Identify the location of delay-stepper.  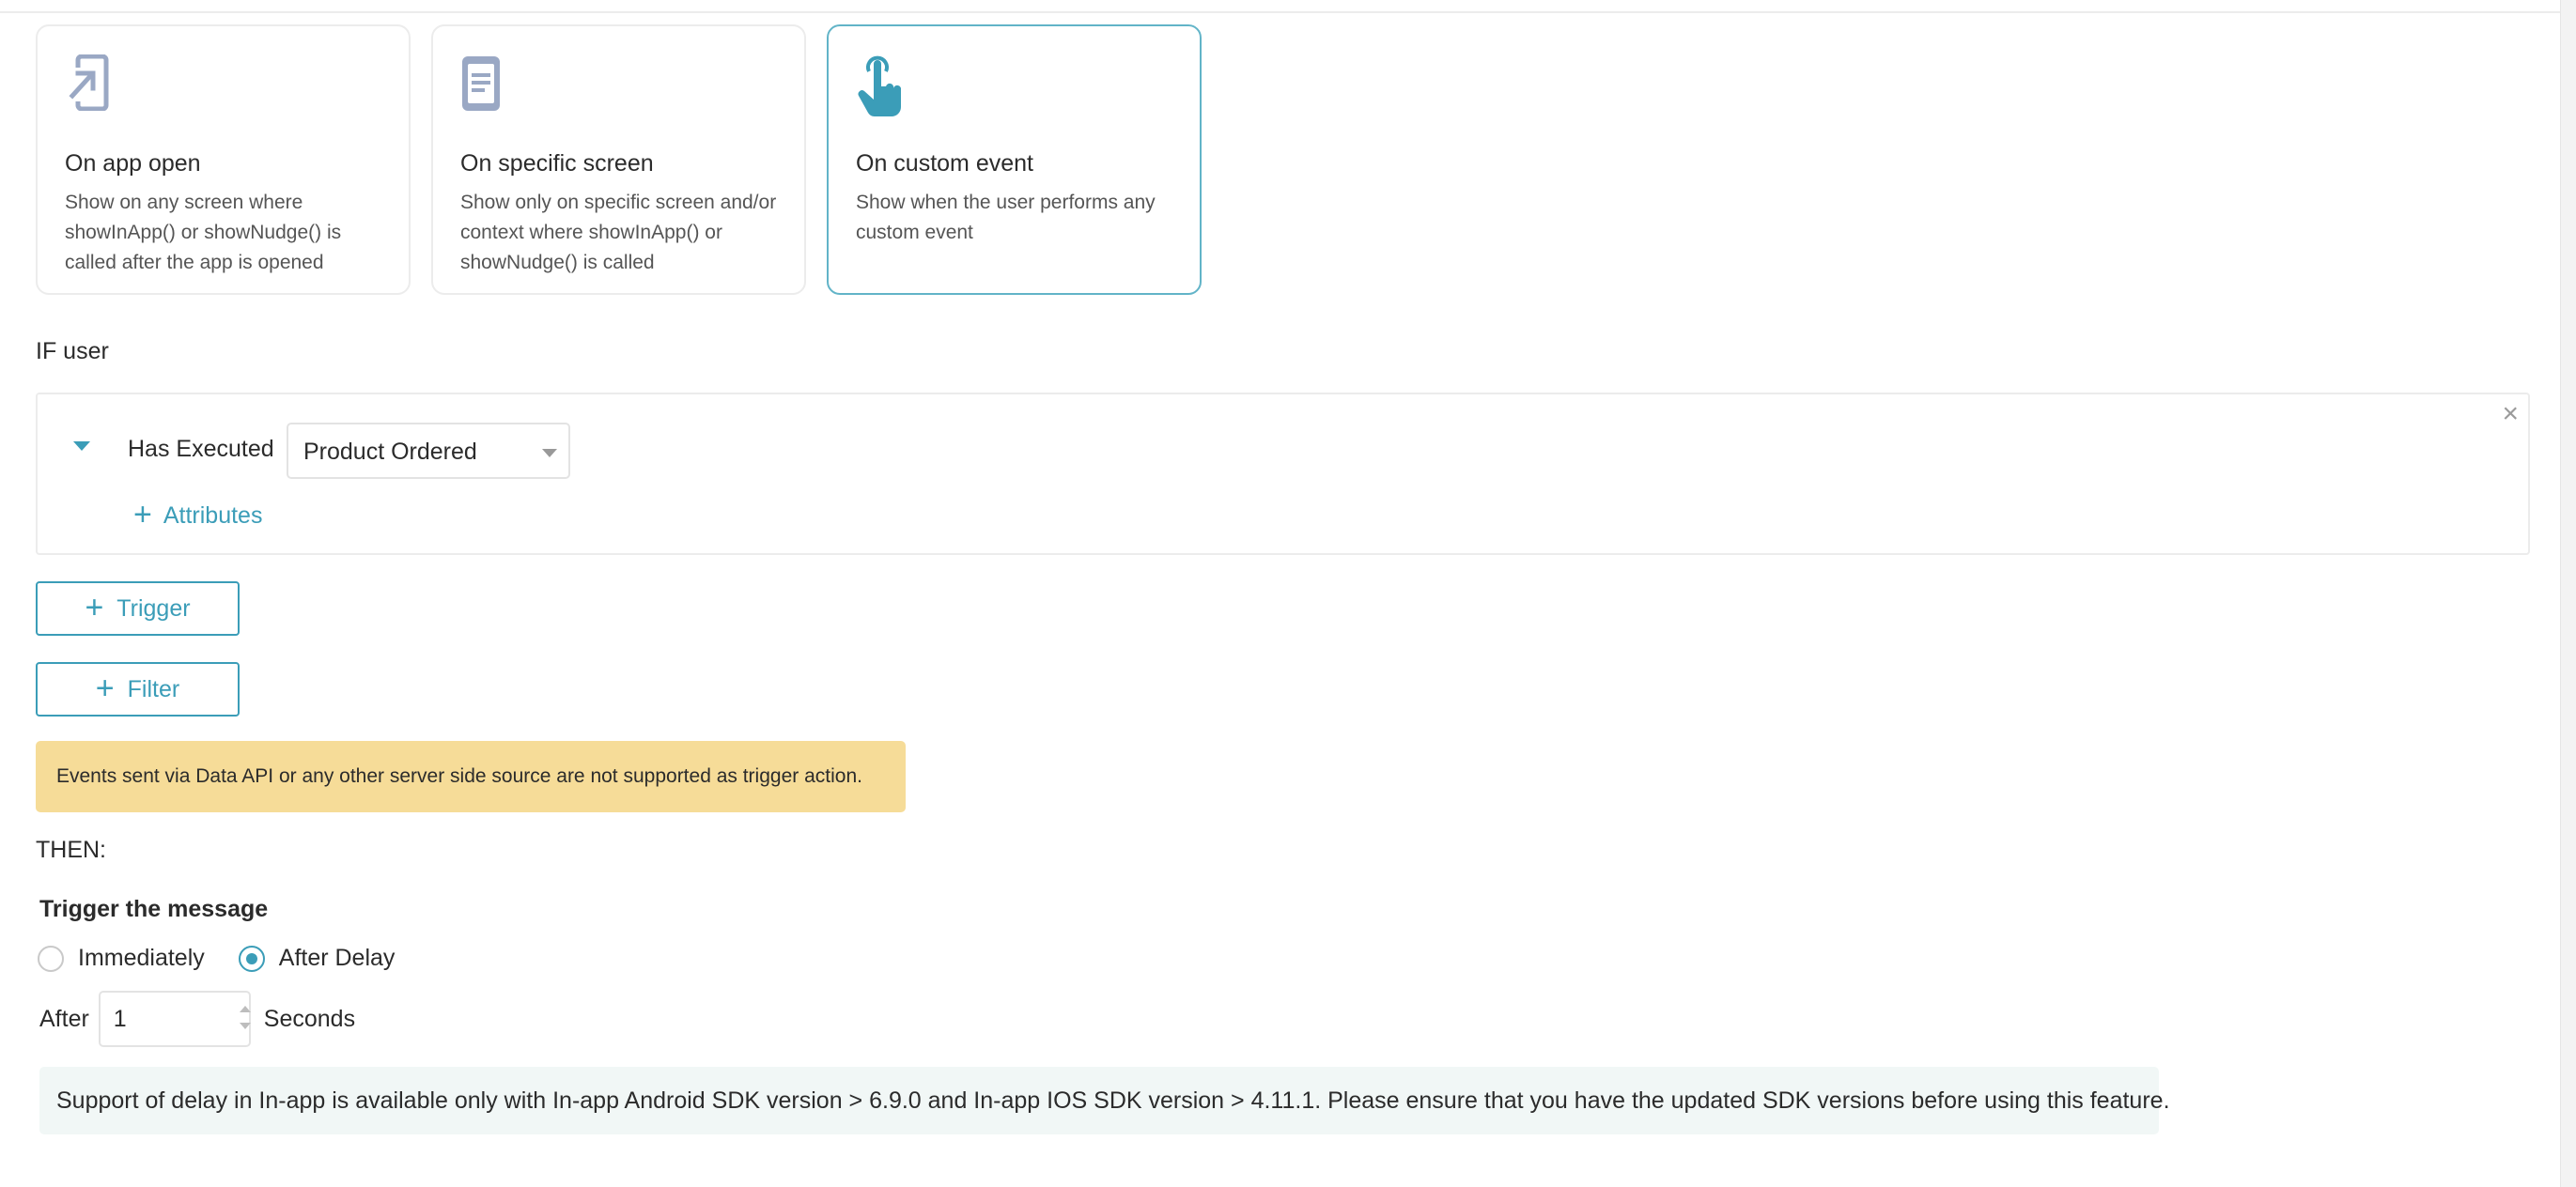
(177, 1019).